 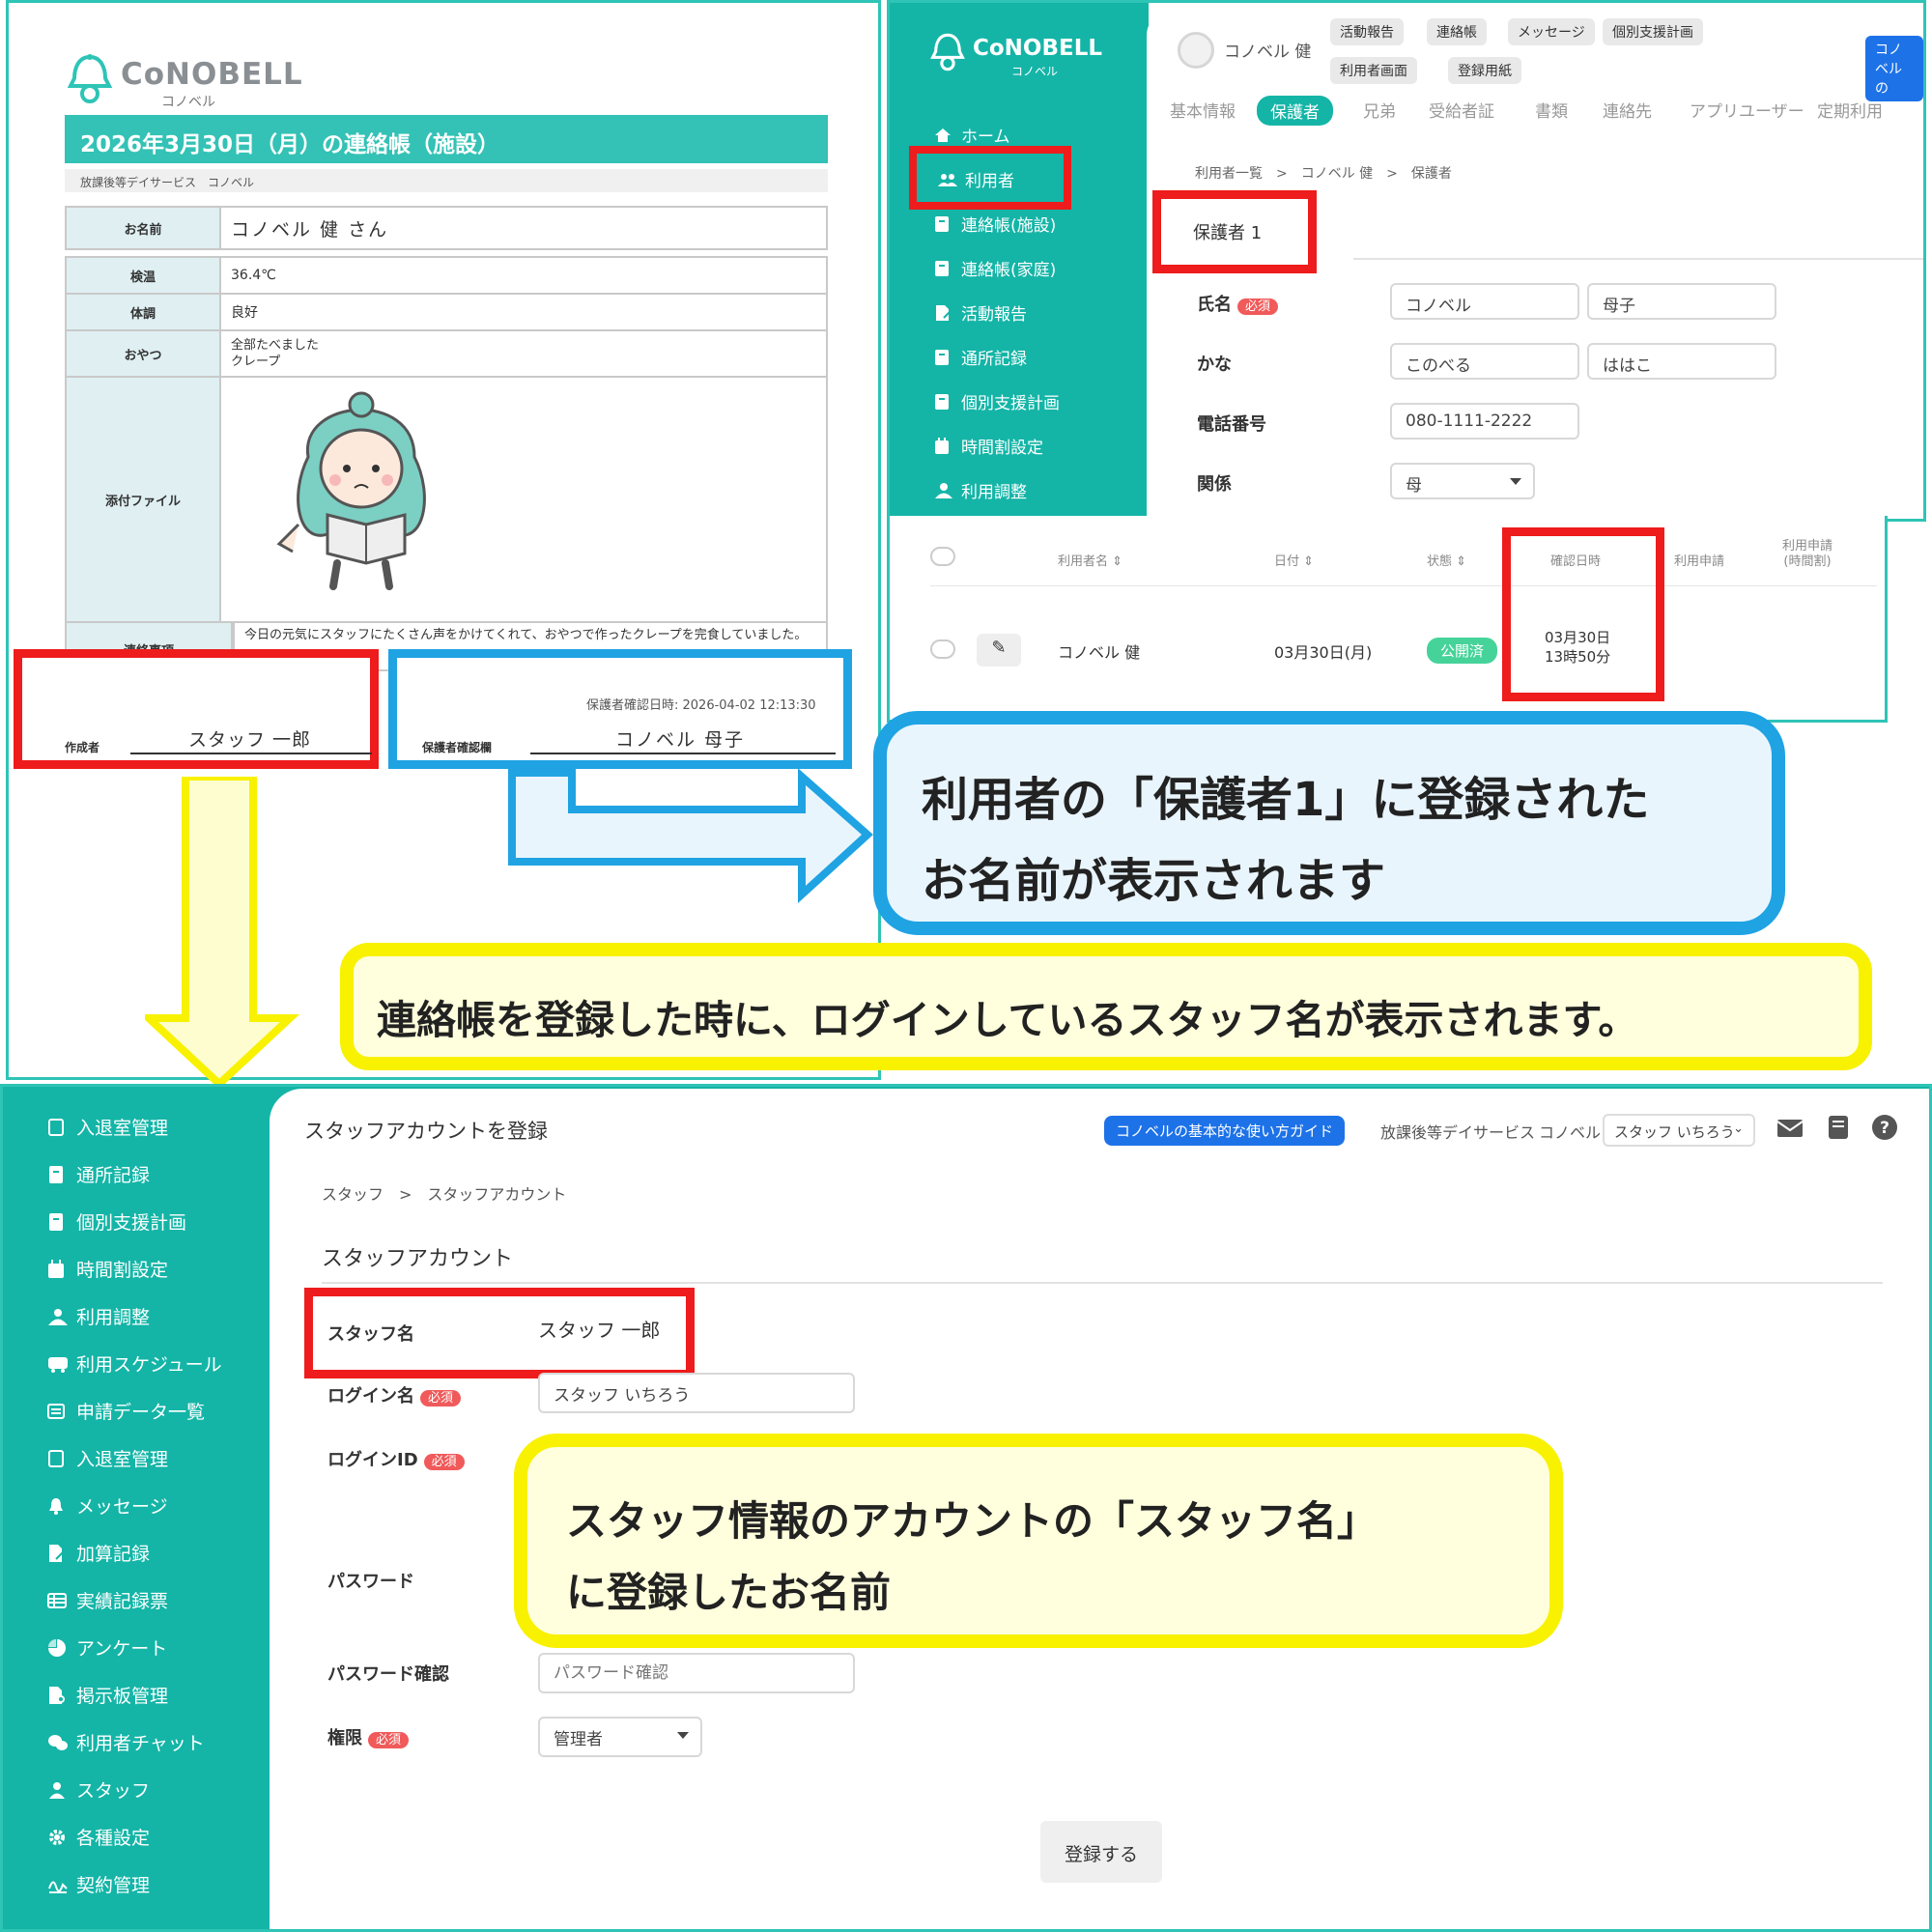 I want to click on section-title: スタッフアカウント, so click(x=418, y=1259).